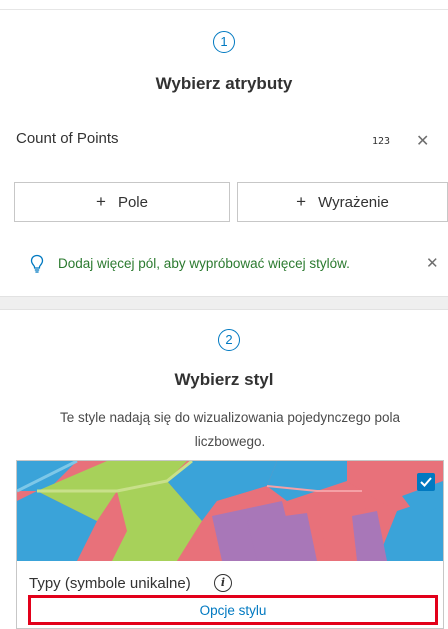 This screenshot has width=448, height=629. I want to click on selected-checkbox-icon, so click(426, 482).